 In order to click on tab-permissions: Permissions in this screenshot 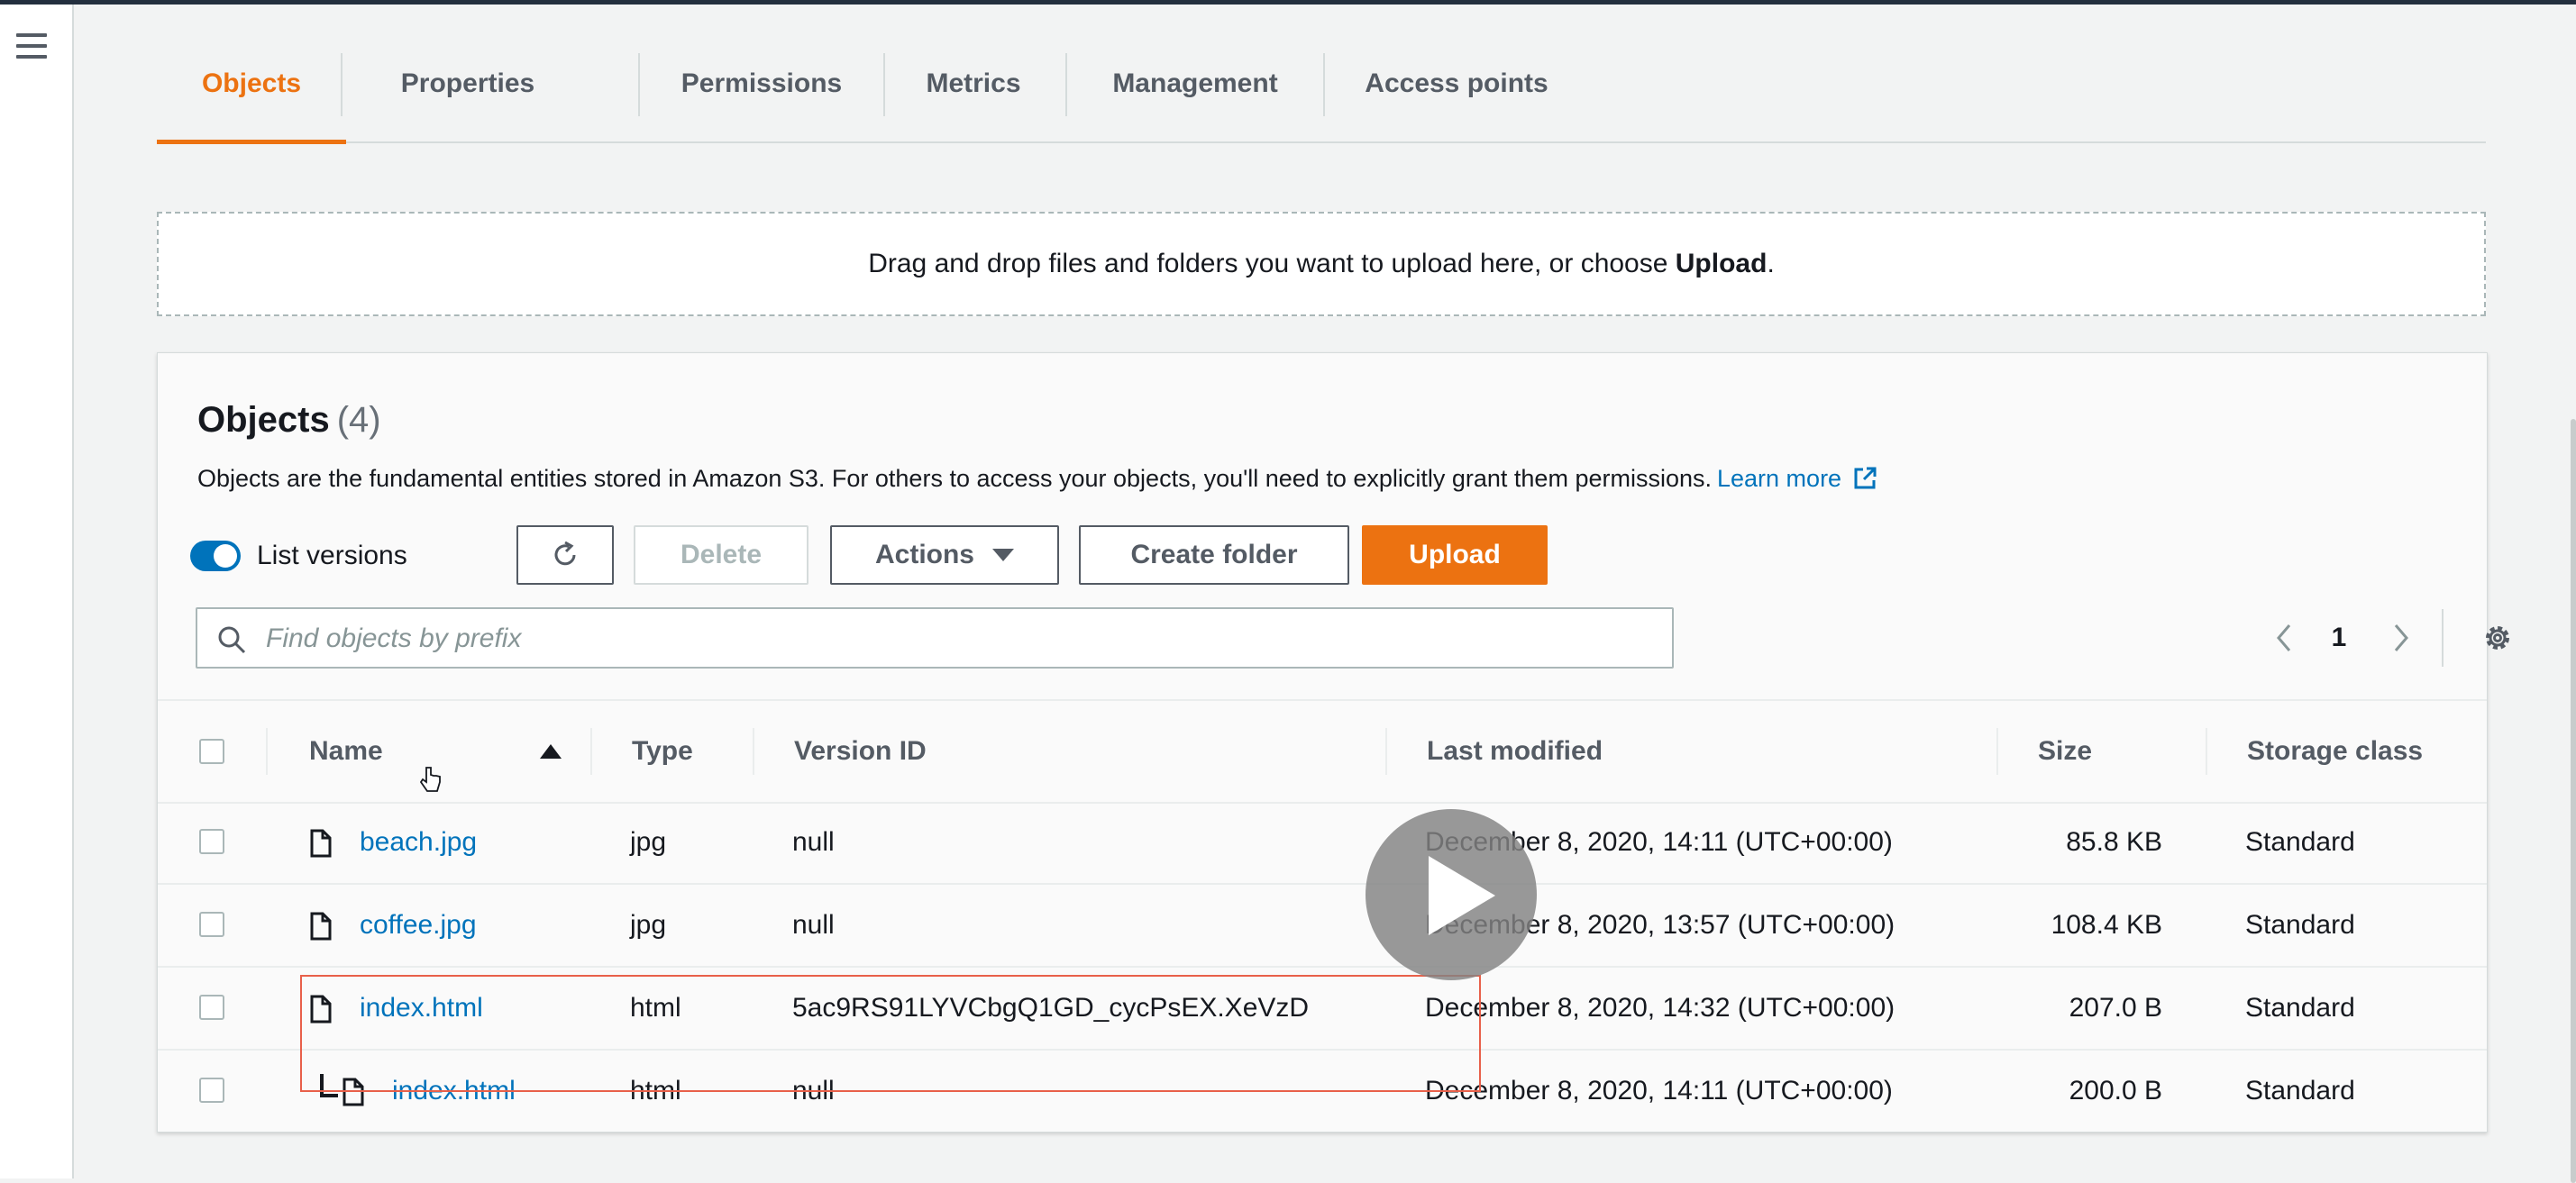, I will do `click(761, 91)`.